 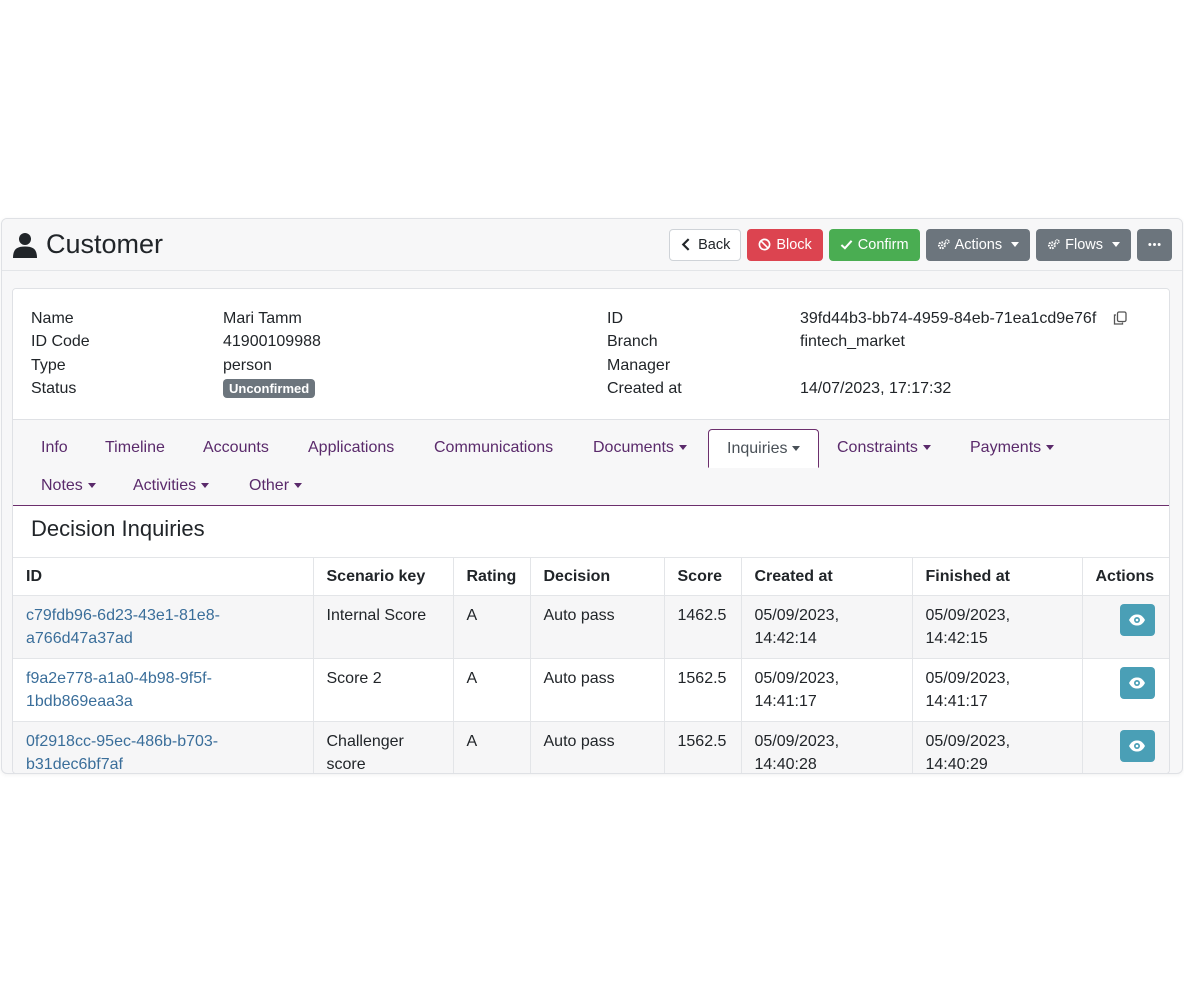 What do you see at coordinates (60, 341) in the screenshot?
I see `detail-label-id-code: ID Code` at bounding box center [60, 341].